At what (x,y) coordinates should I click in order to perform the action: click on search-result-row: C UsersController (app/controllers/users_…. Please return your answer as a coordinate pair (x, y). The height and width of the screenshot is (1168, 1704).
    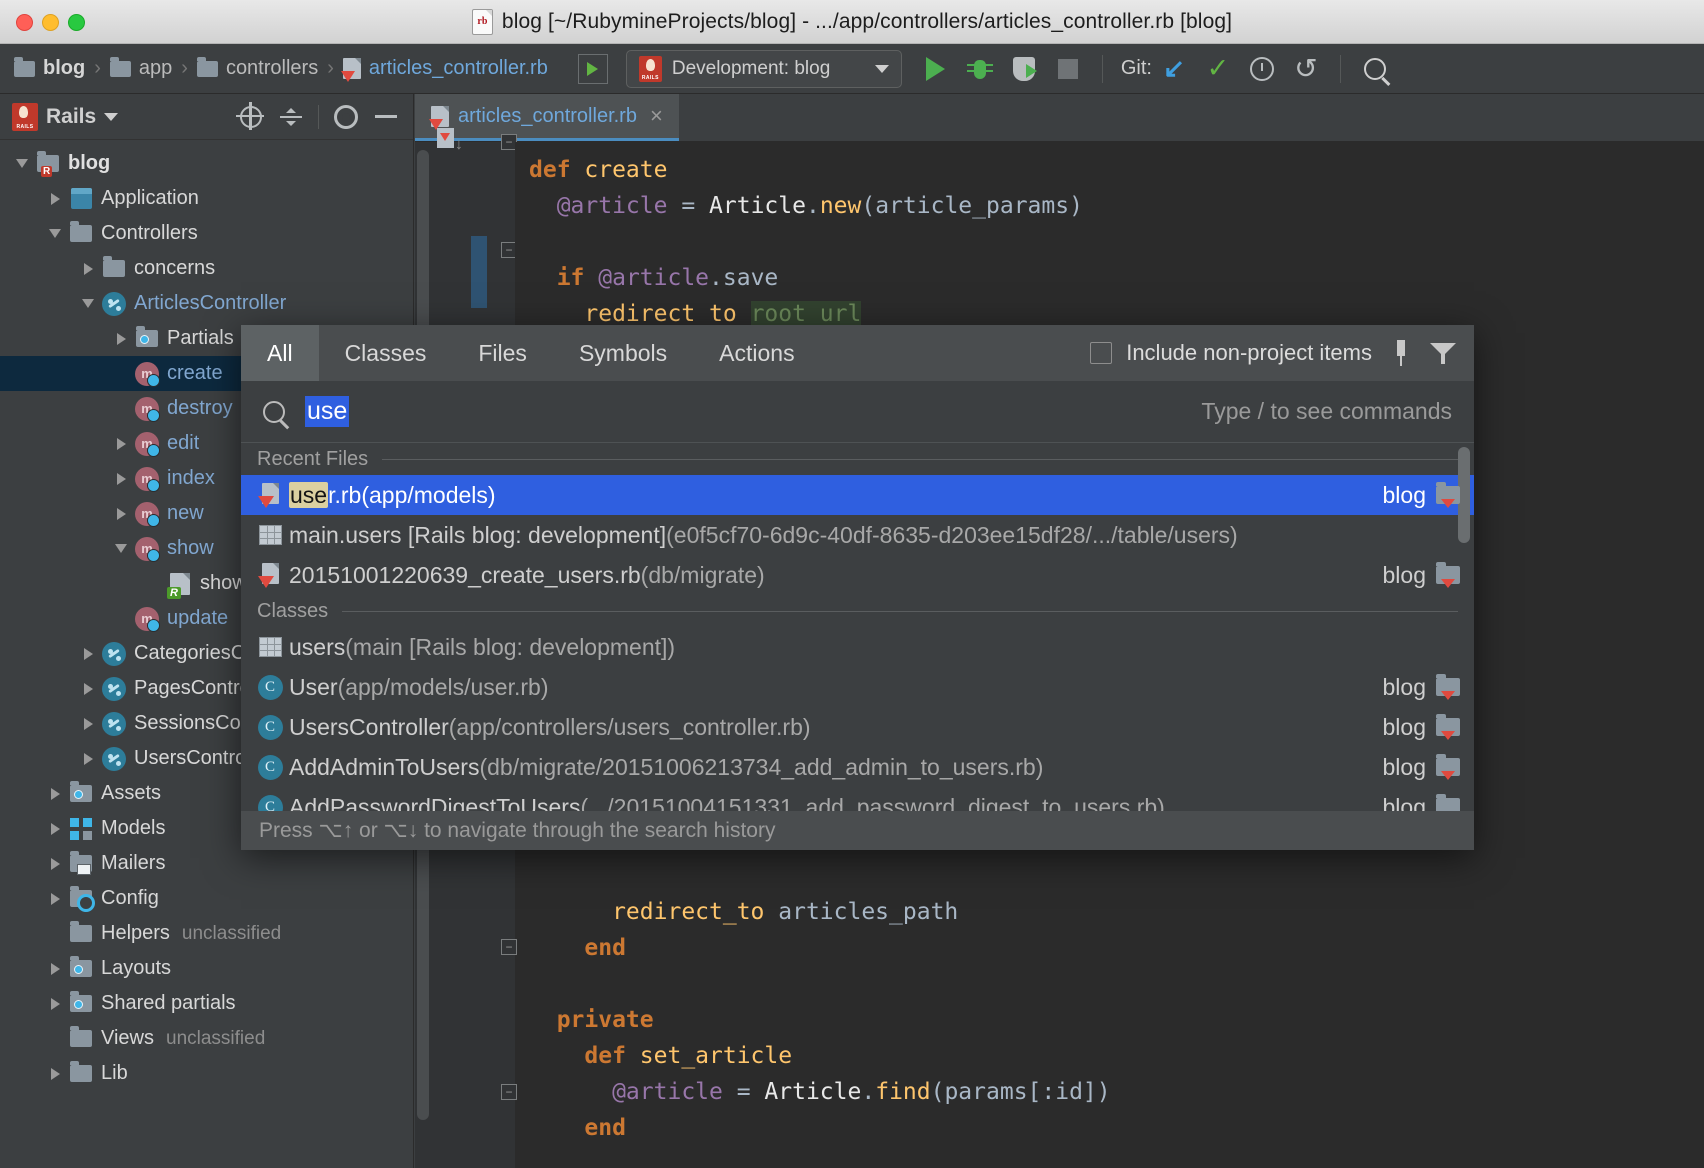
    Looking at the image, I should click on (857, 727).